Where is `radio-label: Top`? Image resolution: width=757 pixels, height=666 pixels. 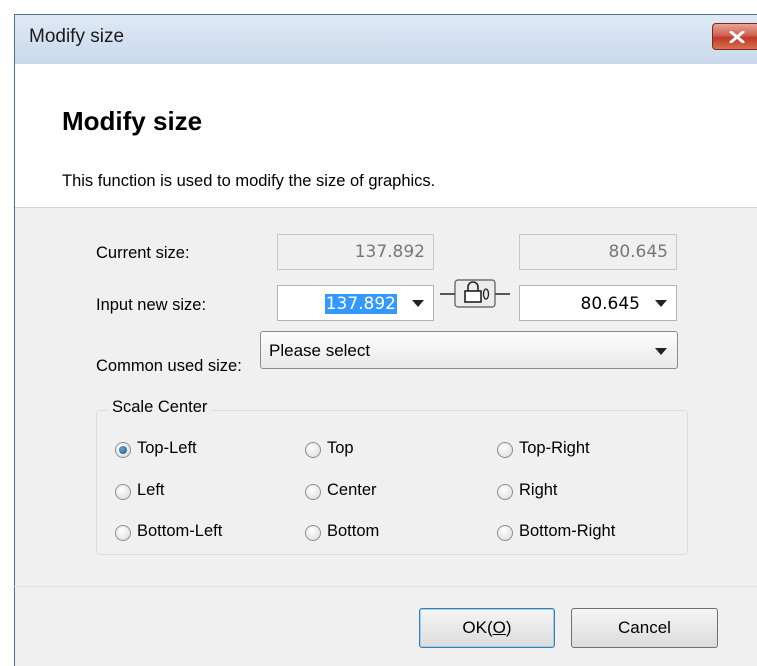 radio-label: Top is located at coordinates (340, 448).